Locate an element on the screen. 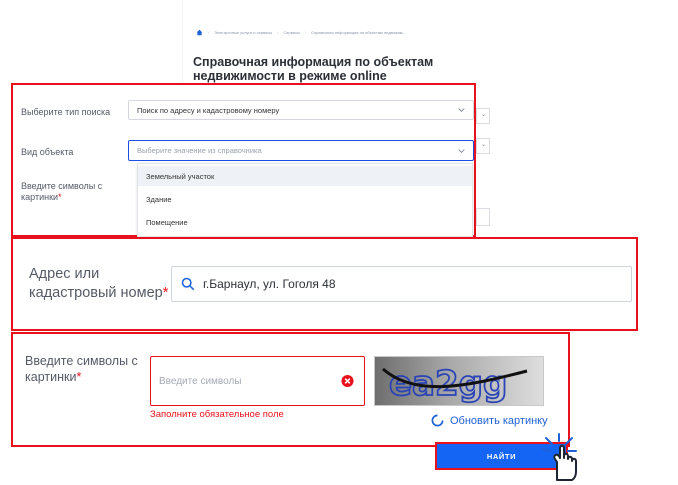 The height and width of the screenshot is (485, 678). address-input: г.Барнаул, ул. Гоголя 48 is located at coordinates (401, 284).